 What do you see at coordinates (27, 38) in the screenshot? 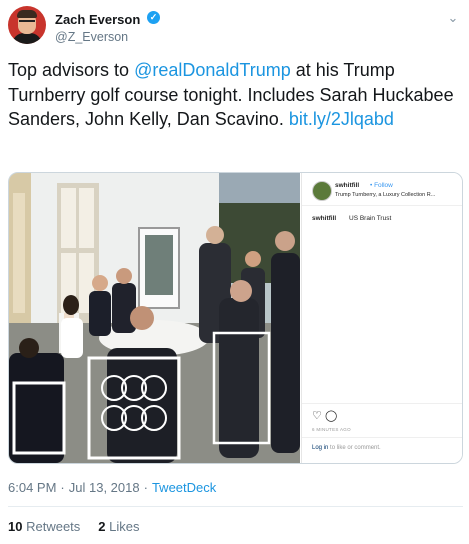
I see `avatar-body` at bounding box center [27, 38].